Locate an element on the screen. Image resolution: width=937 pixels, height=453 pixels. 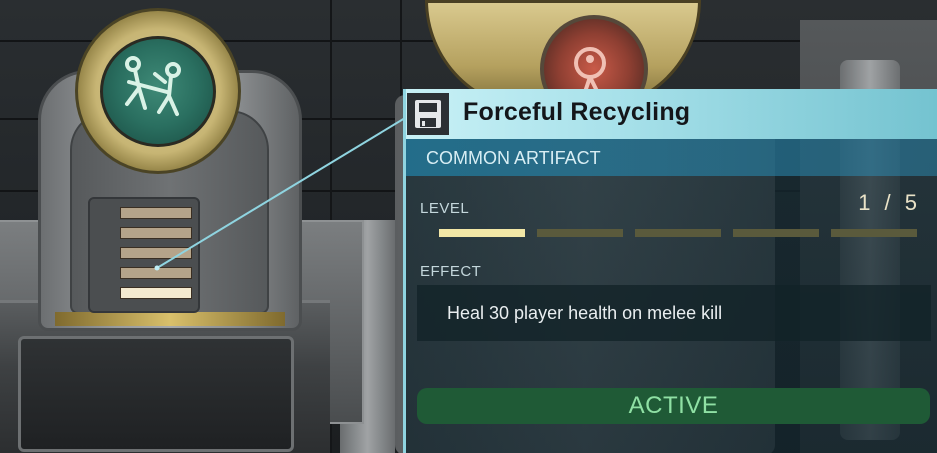
level-value: 1 / 5 is located at coordinates (889, 202).